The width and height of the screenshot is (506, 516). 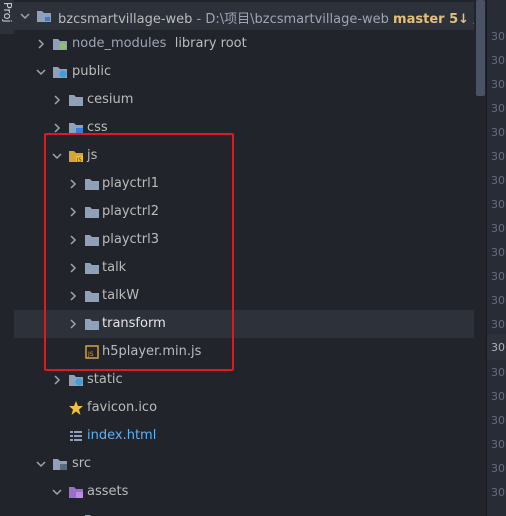 What do you see at coordinates (244, 408) in the screenshot?
I see `tree-row-favicon: favicon.ico` at bounding box center [244, 408].